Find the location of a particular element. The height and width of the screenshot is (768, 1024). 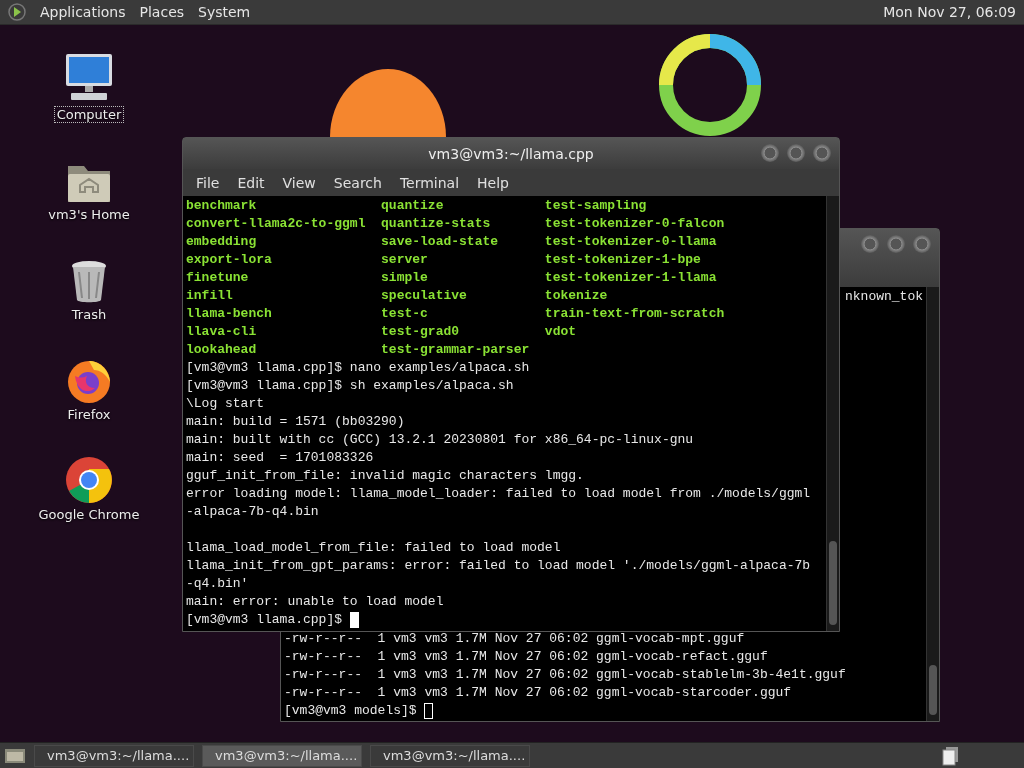

menu-item: Edit is located at coordinates (251, 182).